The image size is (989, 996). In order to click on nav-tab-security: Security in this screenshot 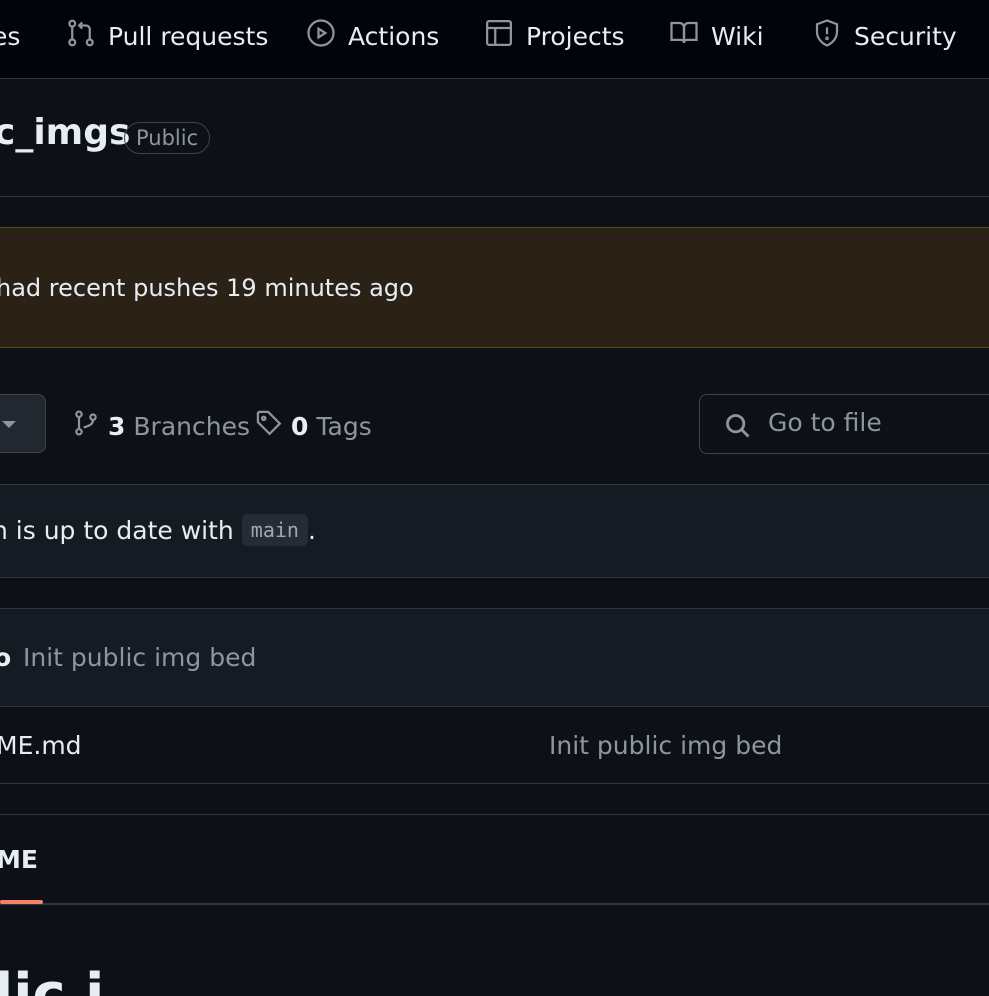, I will do `click(884, 36)`.